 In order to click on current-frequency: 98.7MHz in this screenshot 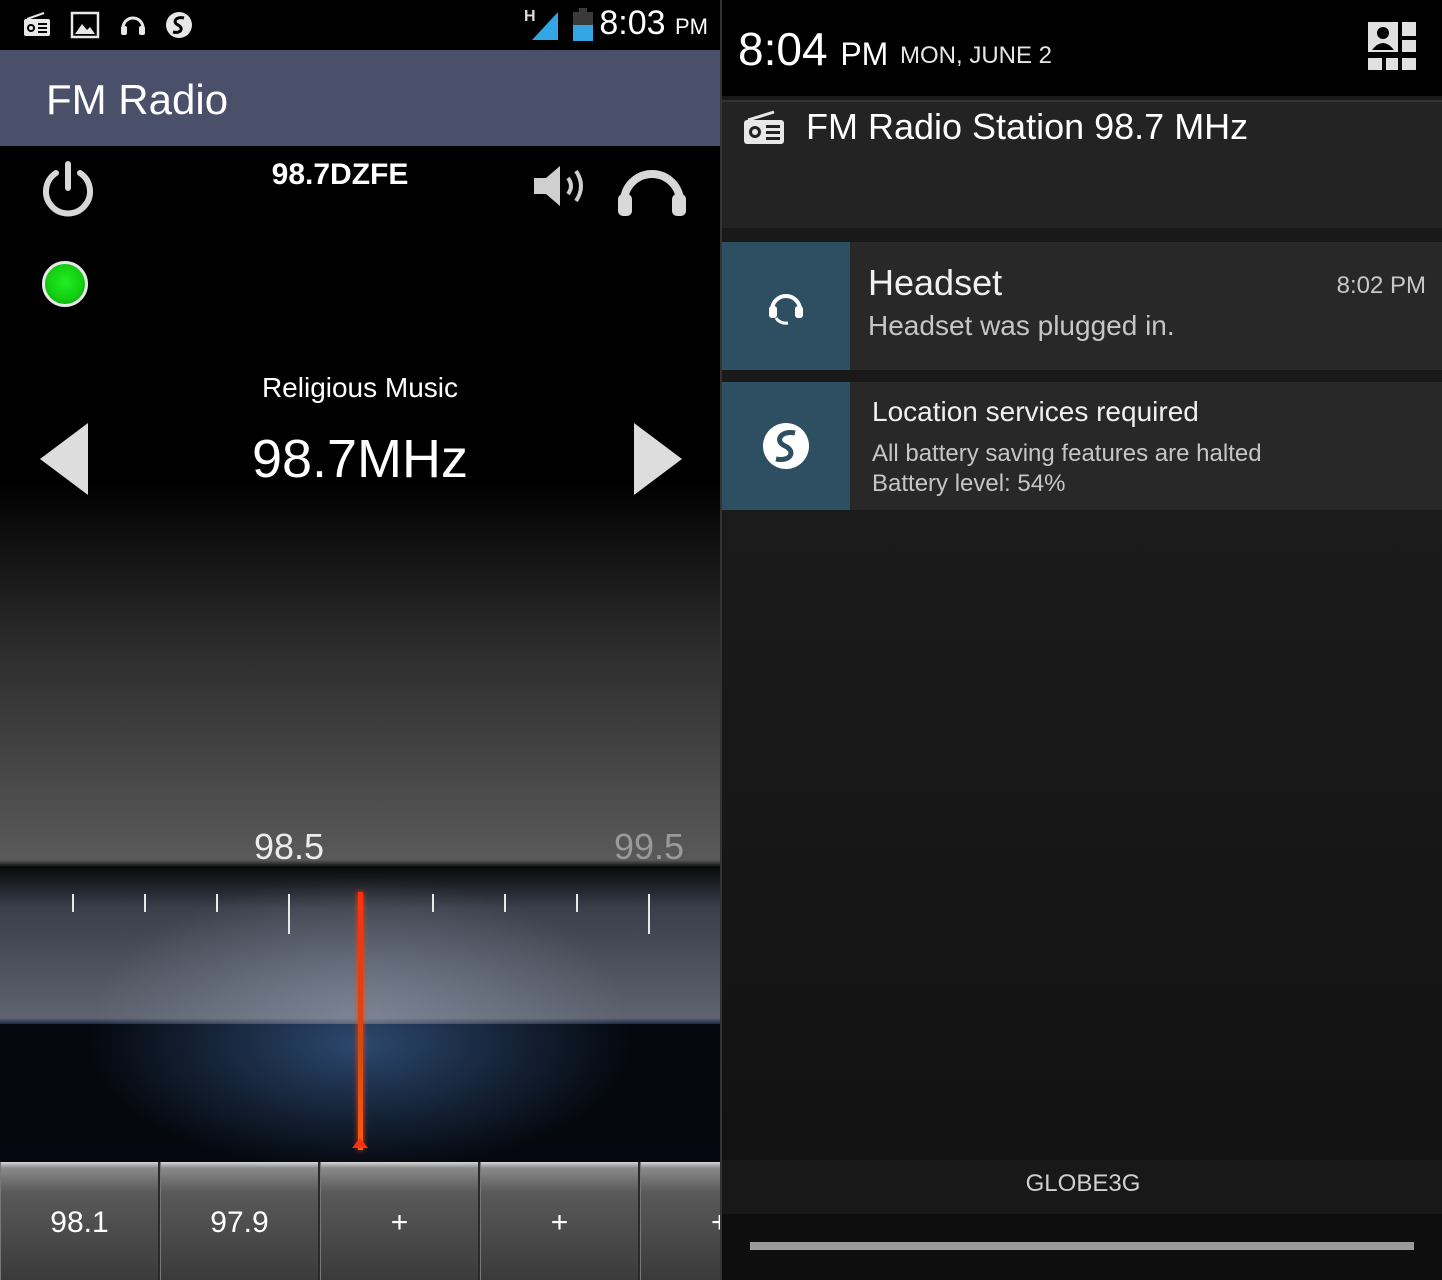, I will do `click(360, 459)`.